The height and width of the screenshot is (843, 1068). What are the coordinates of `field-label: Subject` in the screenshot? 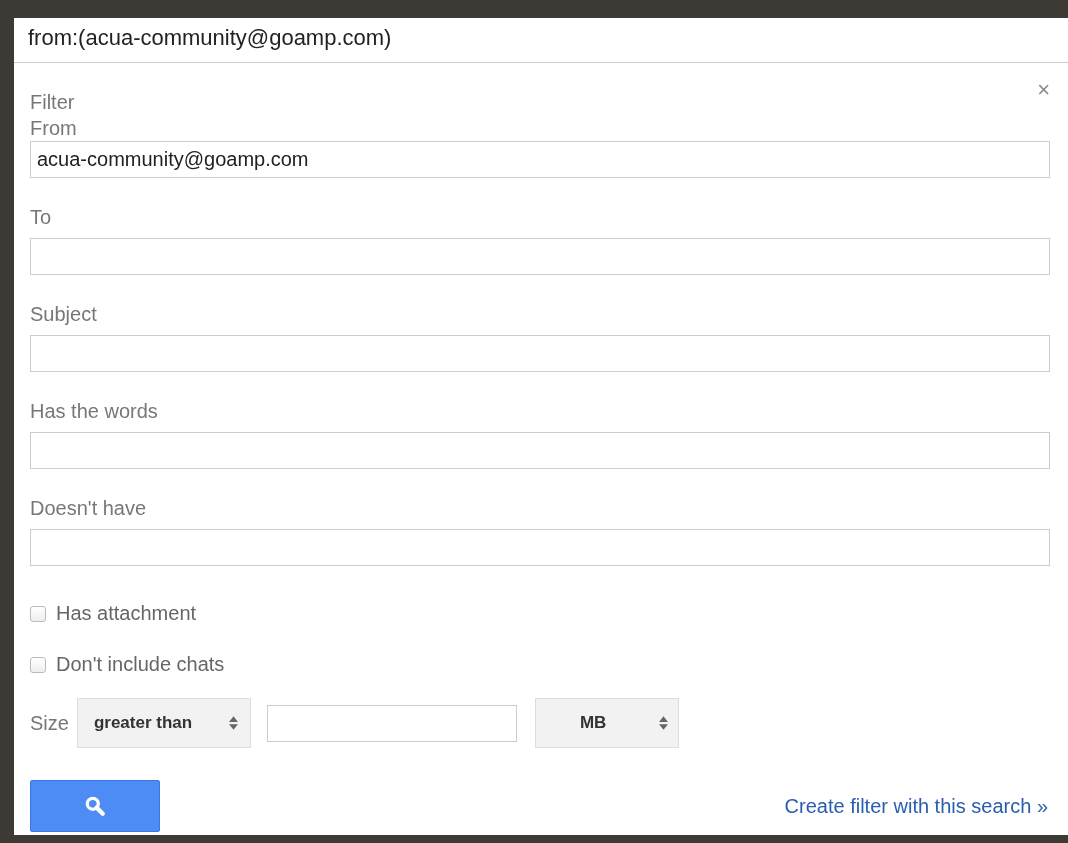 It's located at (64, 314).